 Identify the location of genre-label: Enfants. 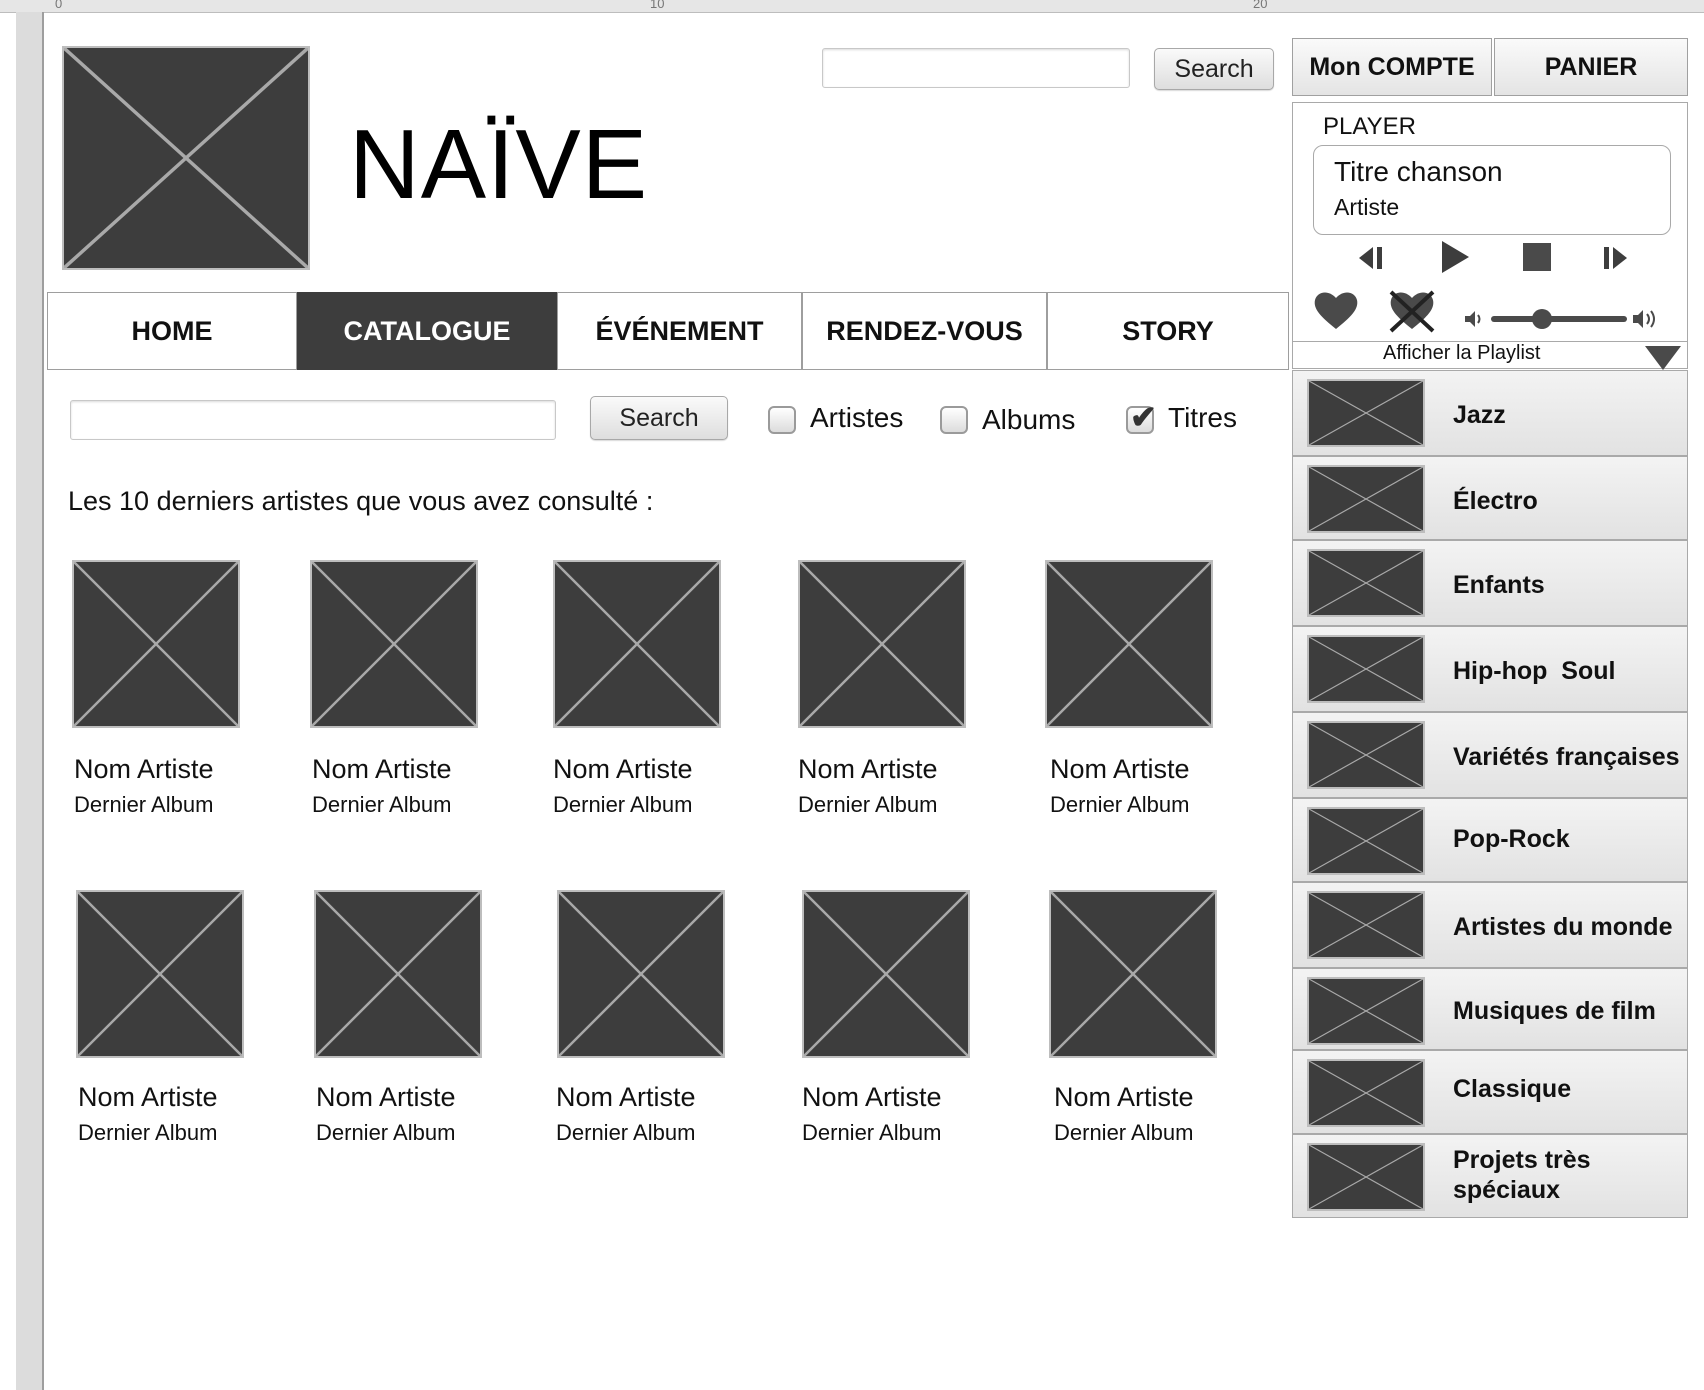
(1499, 585).